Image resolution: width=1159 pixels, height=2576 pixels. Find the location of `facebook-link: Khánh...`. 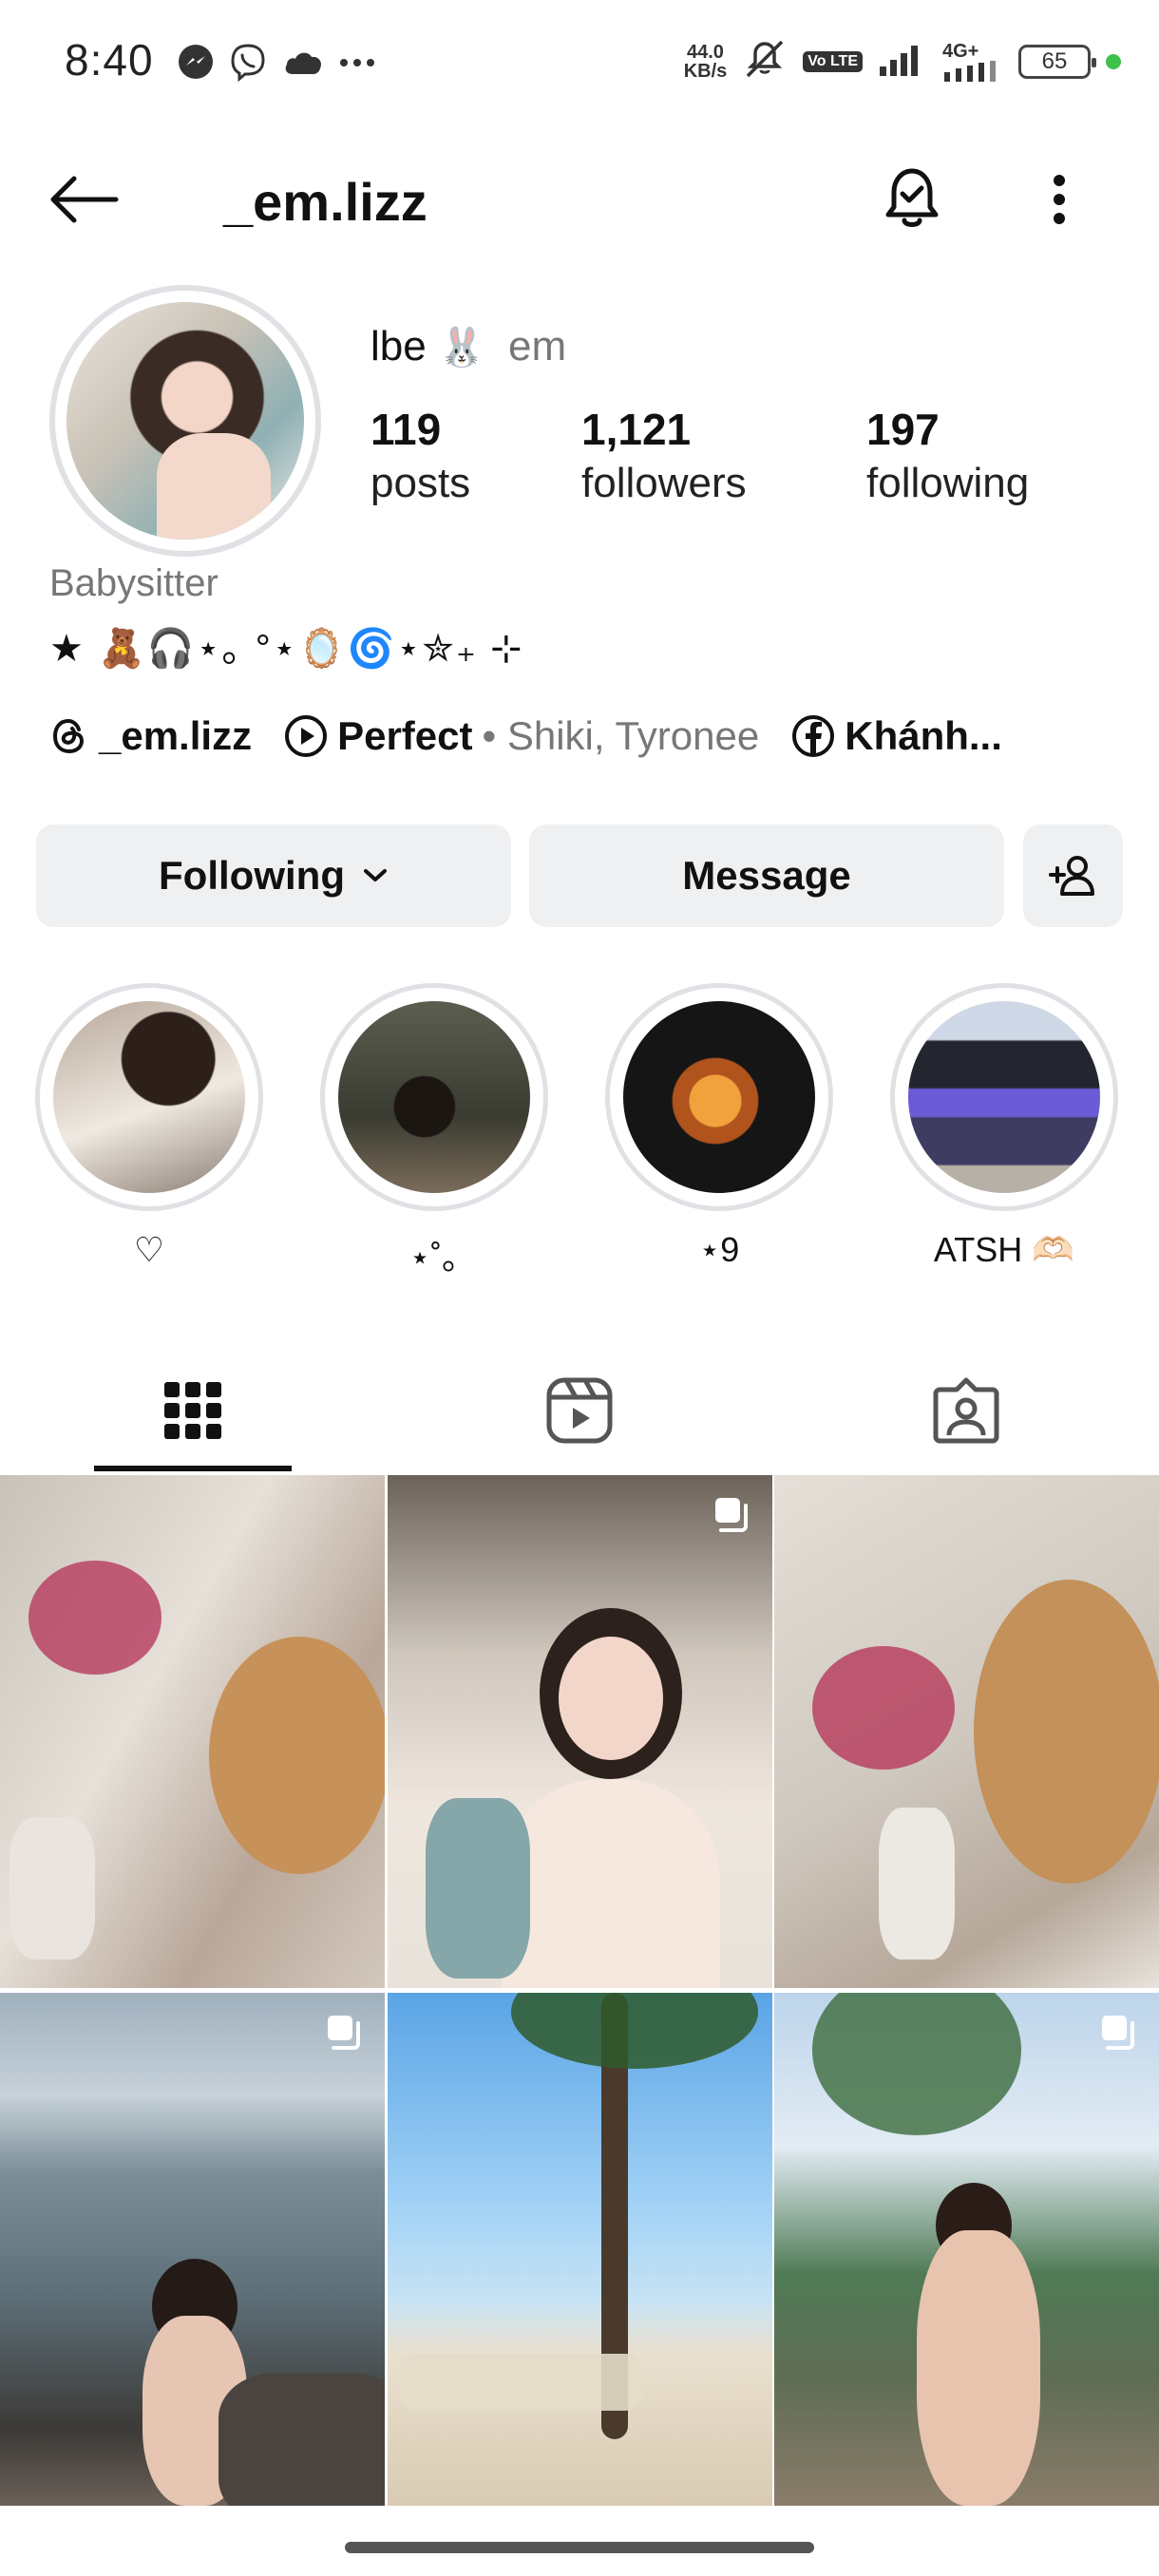

facebook-link: Khánh... is located at coordinates (896, 736).